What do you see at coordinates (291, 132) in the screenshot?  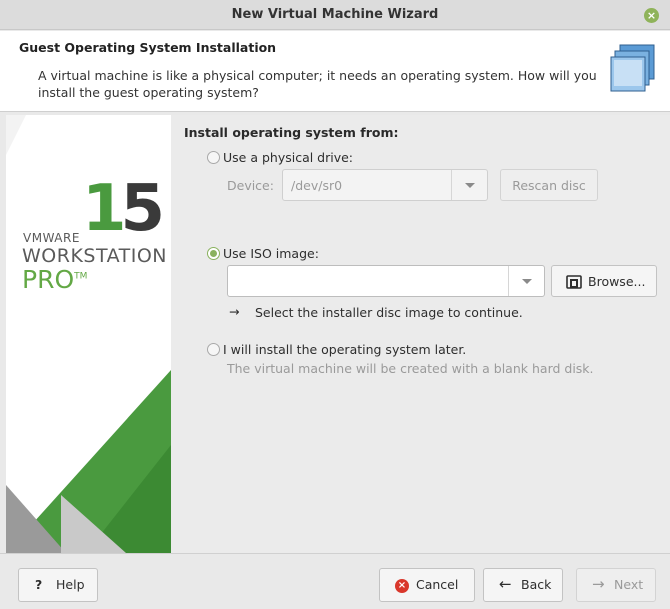 I see `section-label: Install operating system from:` at bounding box center [291, 132].